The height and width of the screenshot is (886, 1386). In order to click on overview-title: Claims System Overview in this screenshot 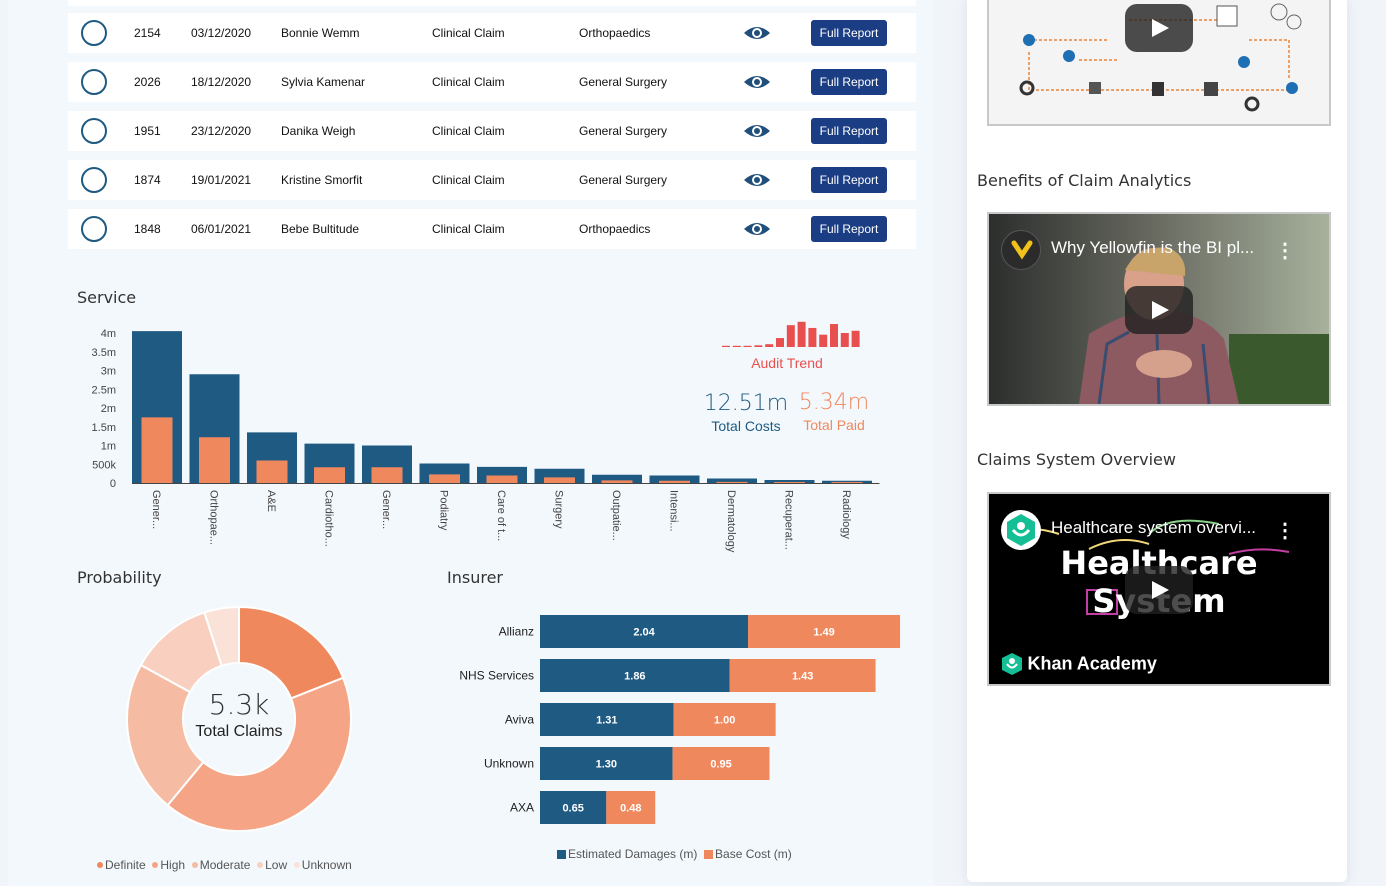, I will do `click(1076, 459)`.